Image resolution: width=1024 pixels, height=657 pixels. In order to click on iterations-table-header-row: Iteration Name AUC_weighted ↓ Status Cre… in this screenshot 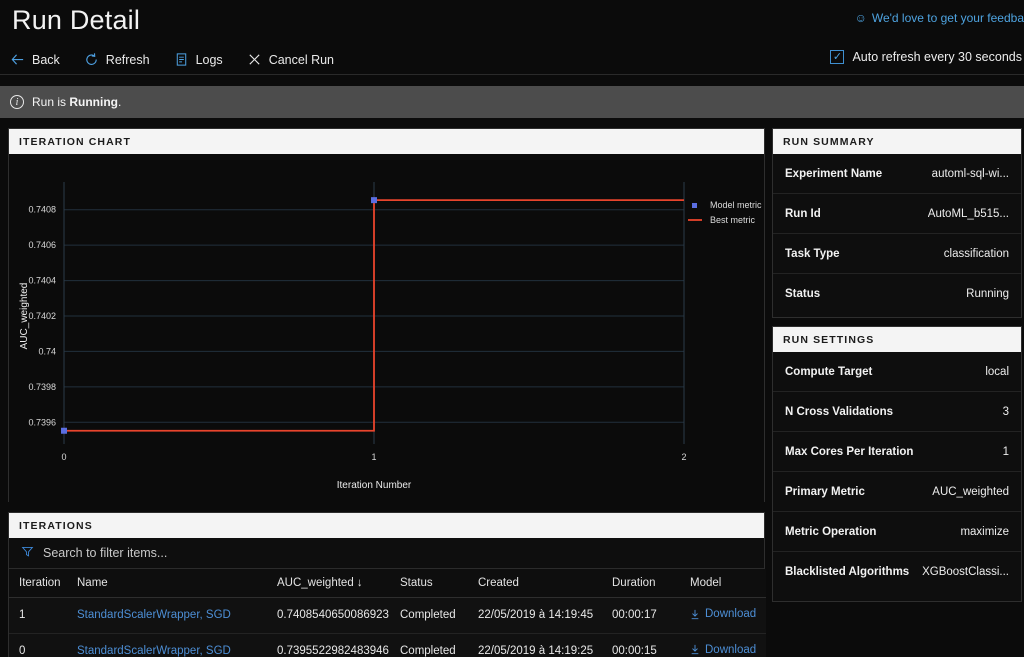, I will do `click(387, 583)`.